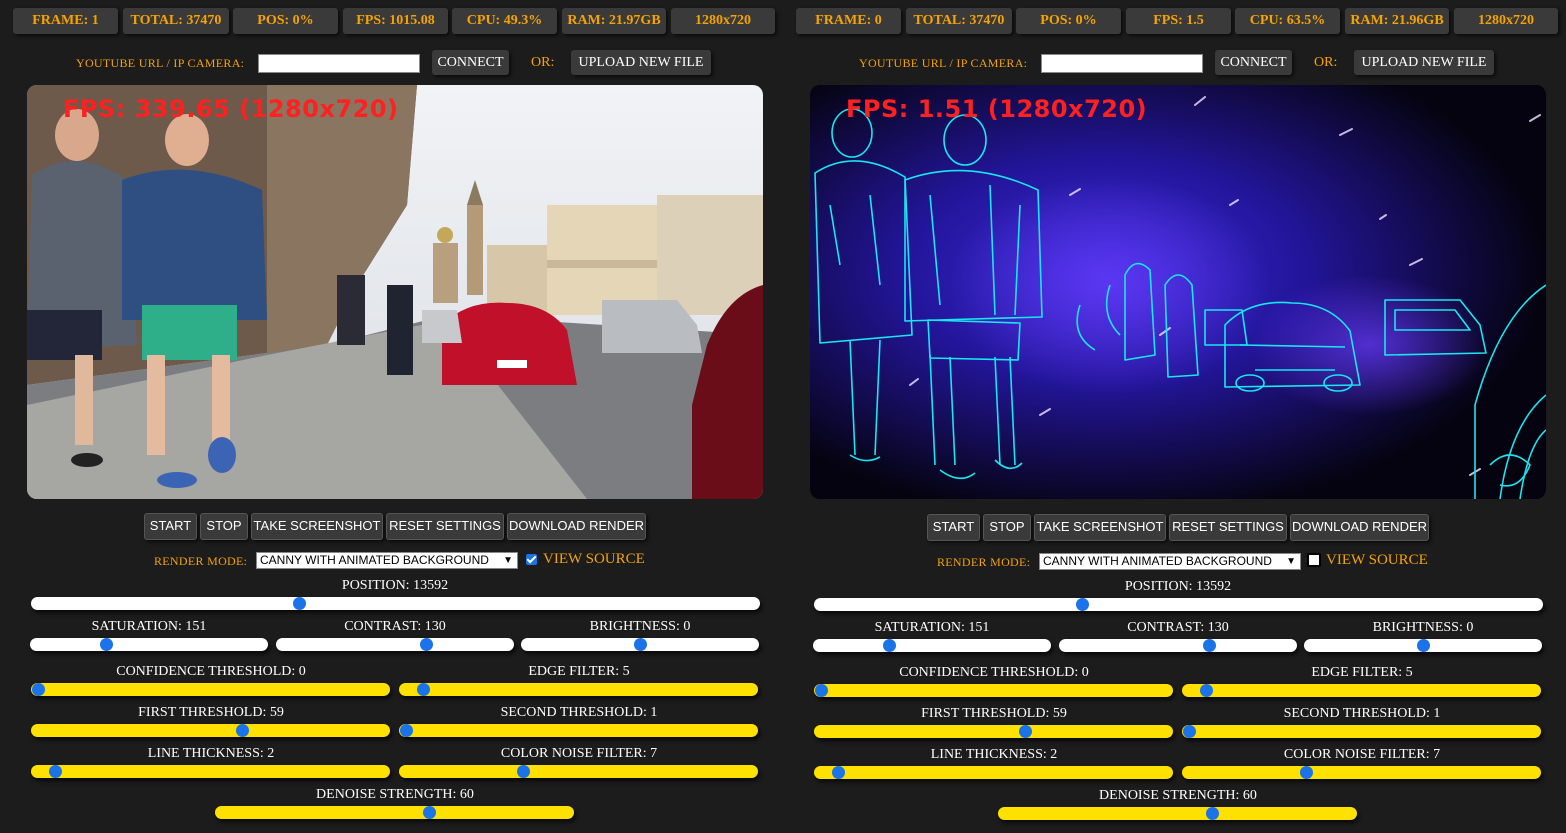  Describe the element at coordinates (1423, 627) in the screenshot. I see `brightness-label: BRIGHTNESS: 0` at that location.